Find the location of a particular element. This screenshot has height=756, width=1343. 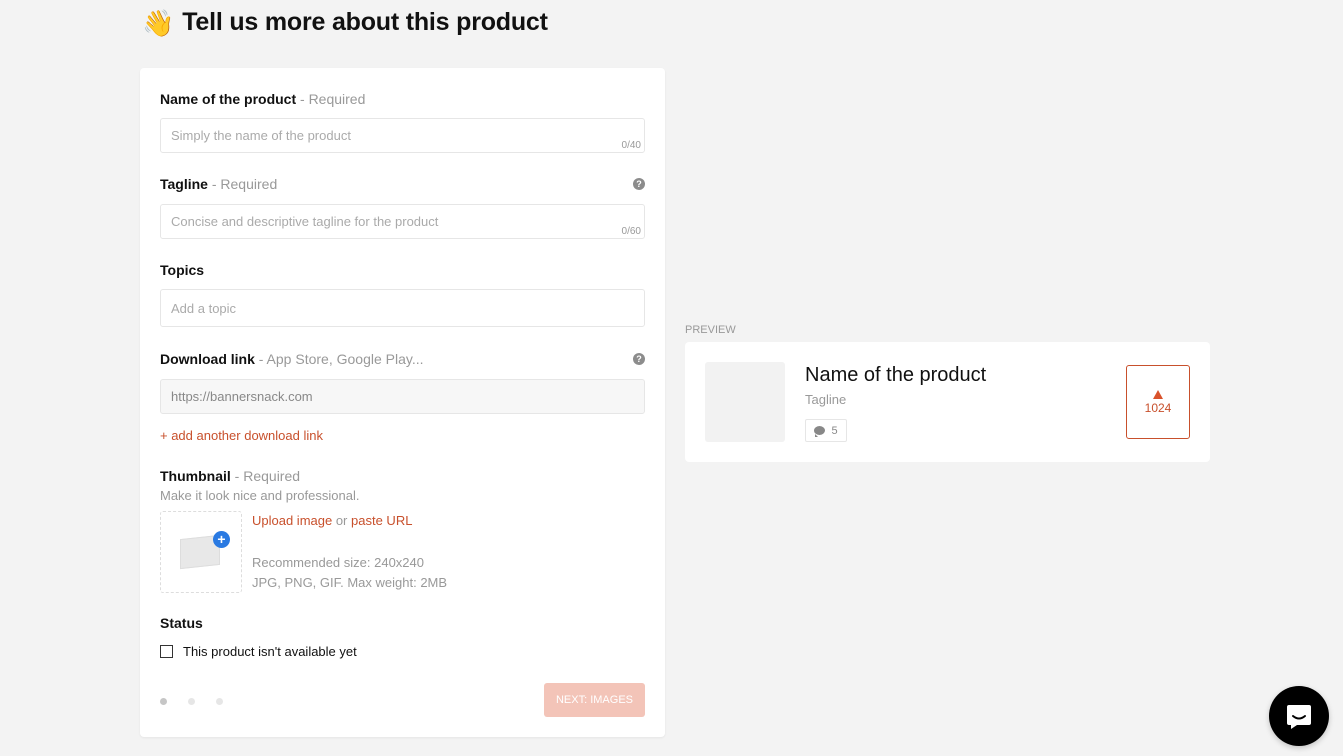

thumbnail-dropzone: + is located at coordinates (201, 552).